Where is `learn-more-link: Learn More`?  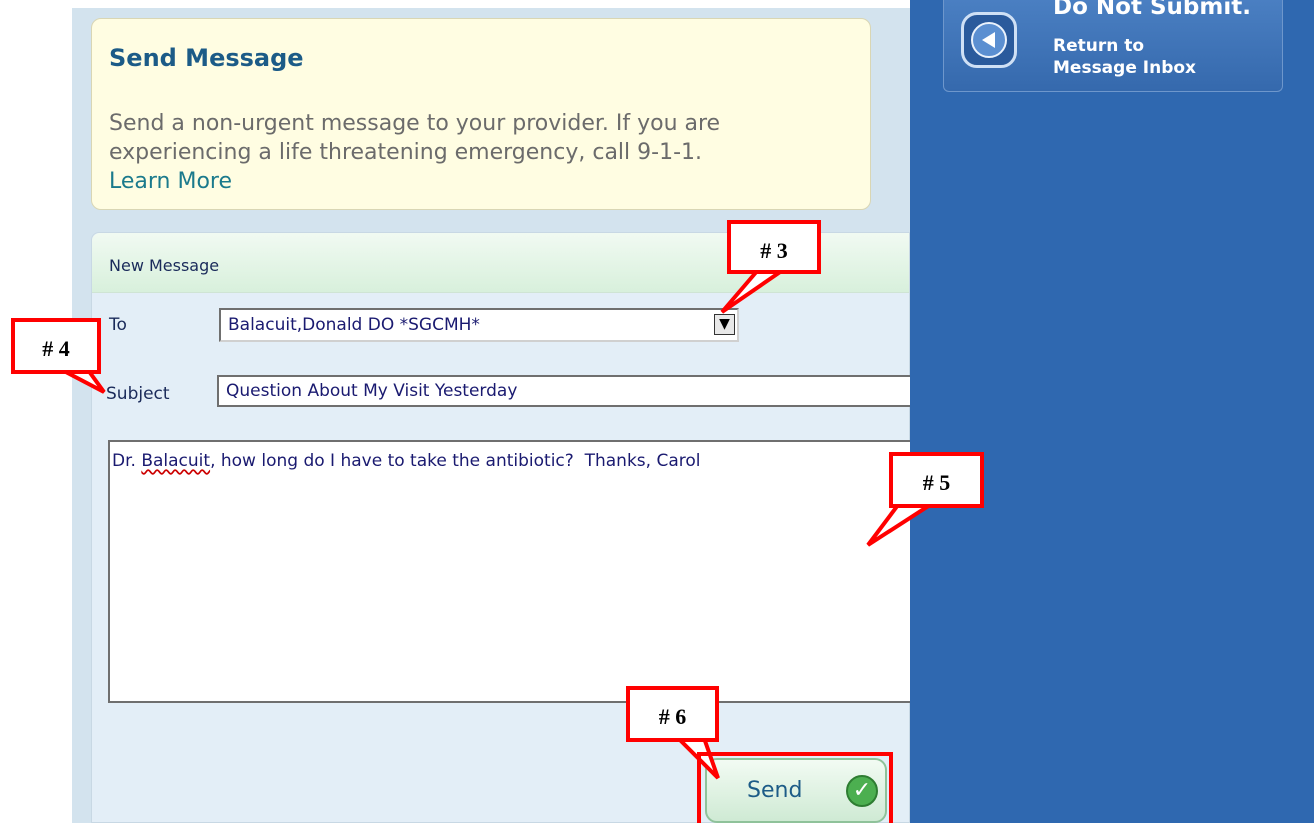
learn-more-link: Learn More is located at coordinates (170, 181).